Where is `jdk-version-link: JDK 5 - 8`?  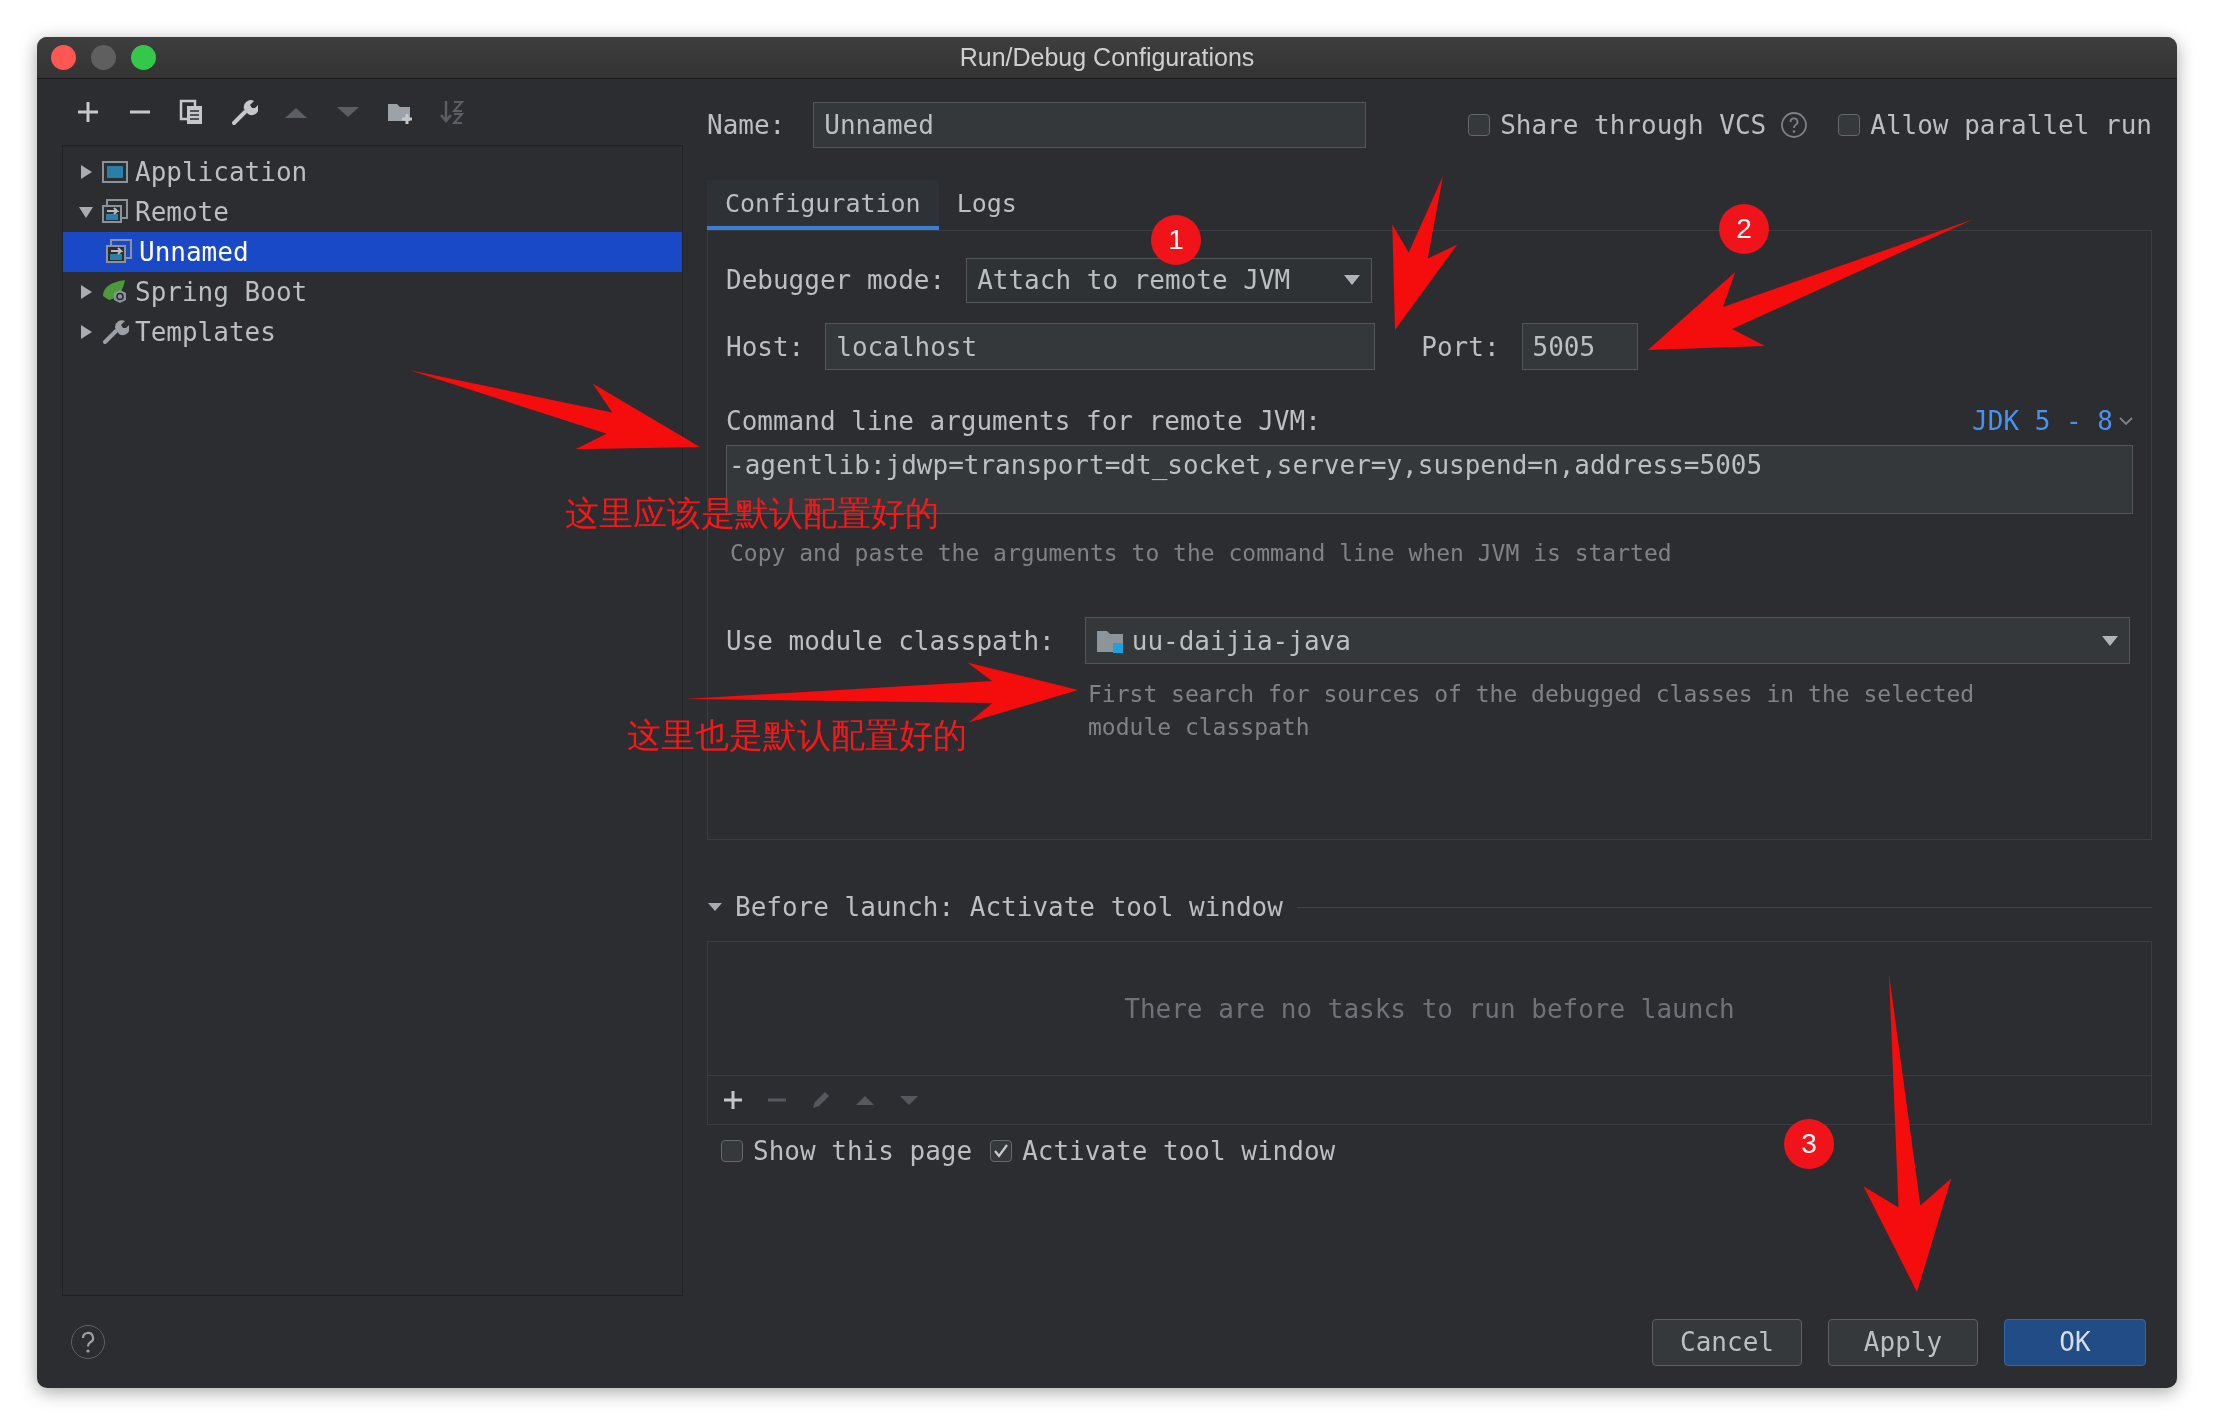 jdk-version-link: JDK 5 - 8 is located at coordinates (2052, 421).